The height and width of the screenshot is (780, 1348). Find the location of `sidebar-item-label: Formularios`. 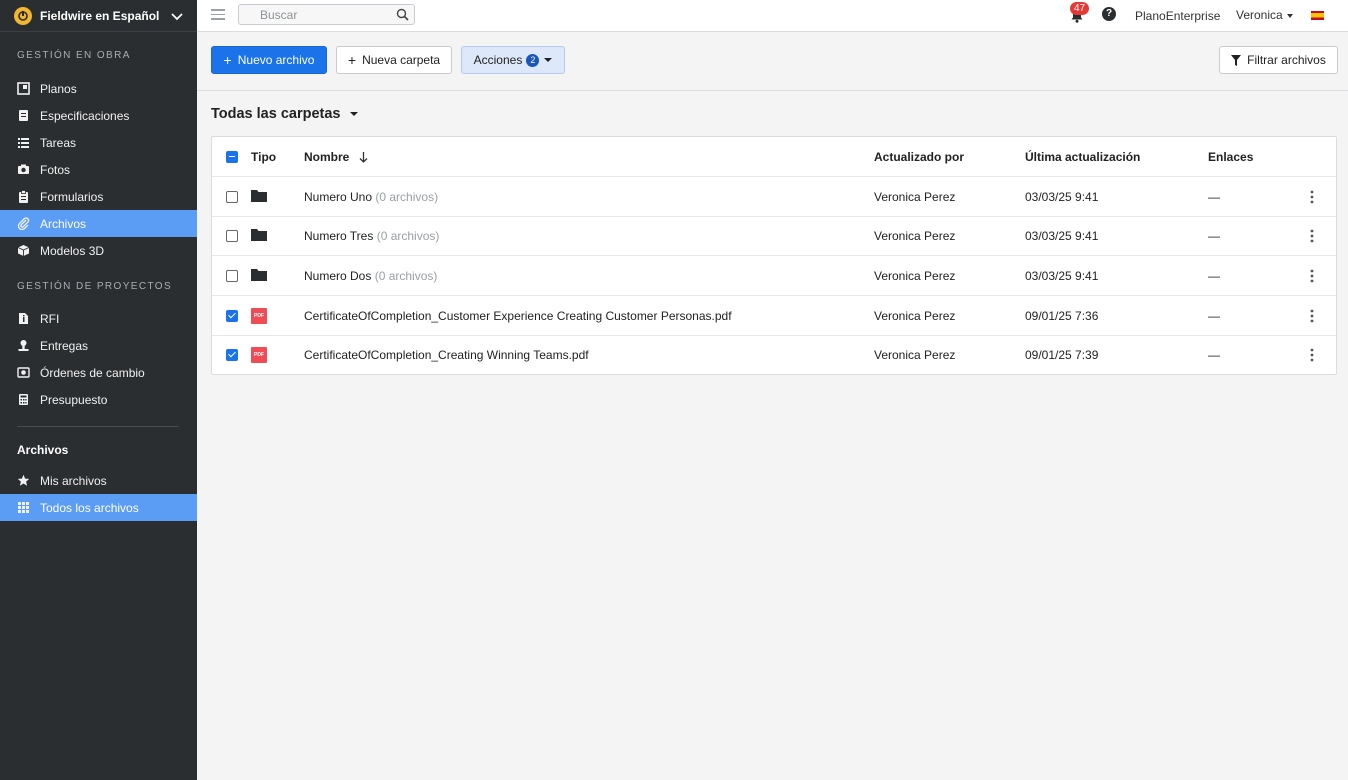

sidebar-item-label: Formularios is located at coordinates (72, 196).